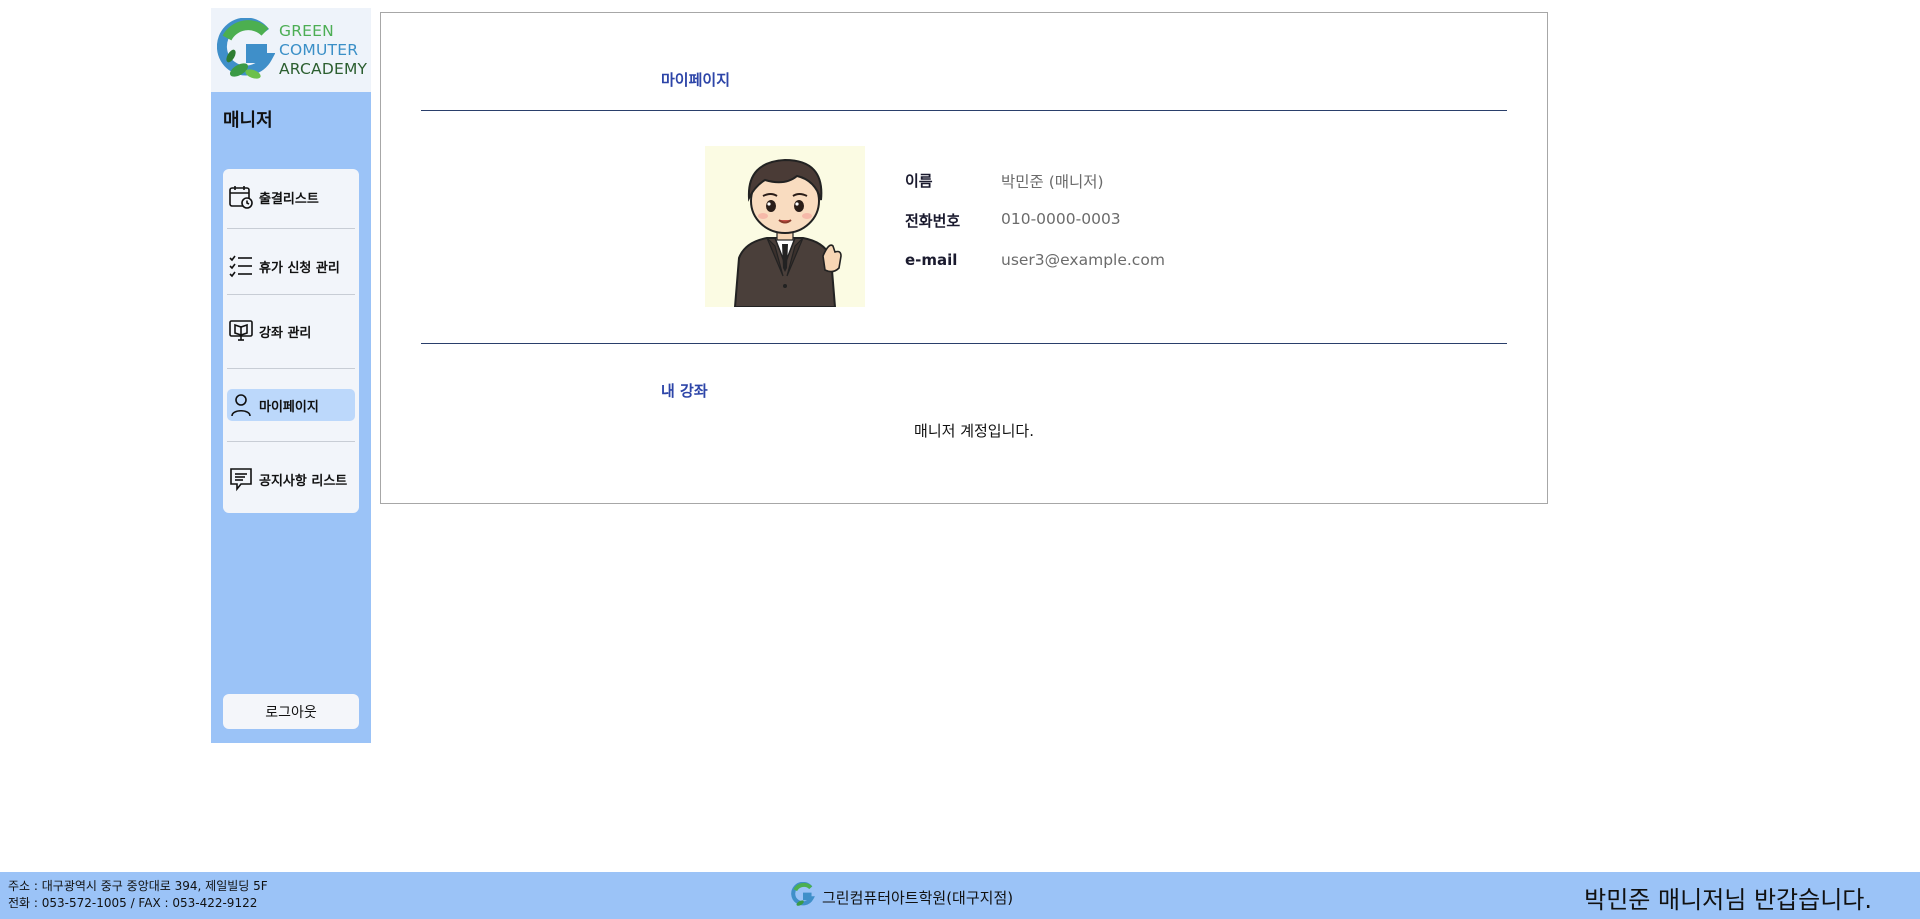 This screenshot has height=919, width=1920. What do you see at coordinates (303, 481) in the screenshot?
I see `sidebar-item-label: 공지사항 리스트` at bounding box center [303, 481].